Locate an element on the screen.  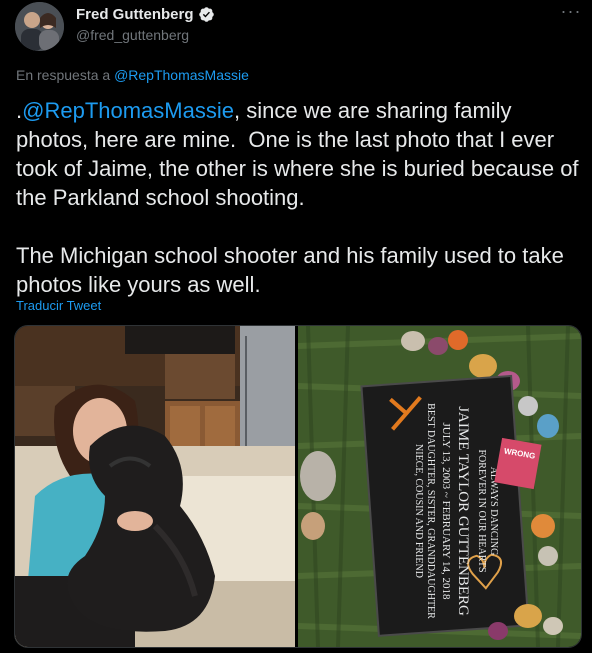
grave-line-6: NIECE, COUSIN AND FRIEND is located at coordinates (418, 511).